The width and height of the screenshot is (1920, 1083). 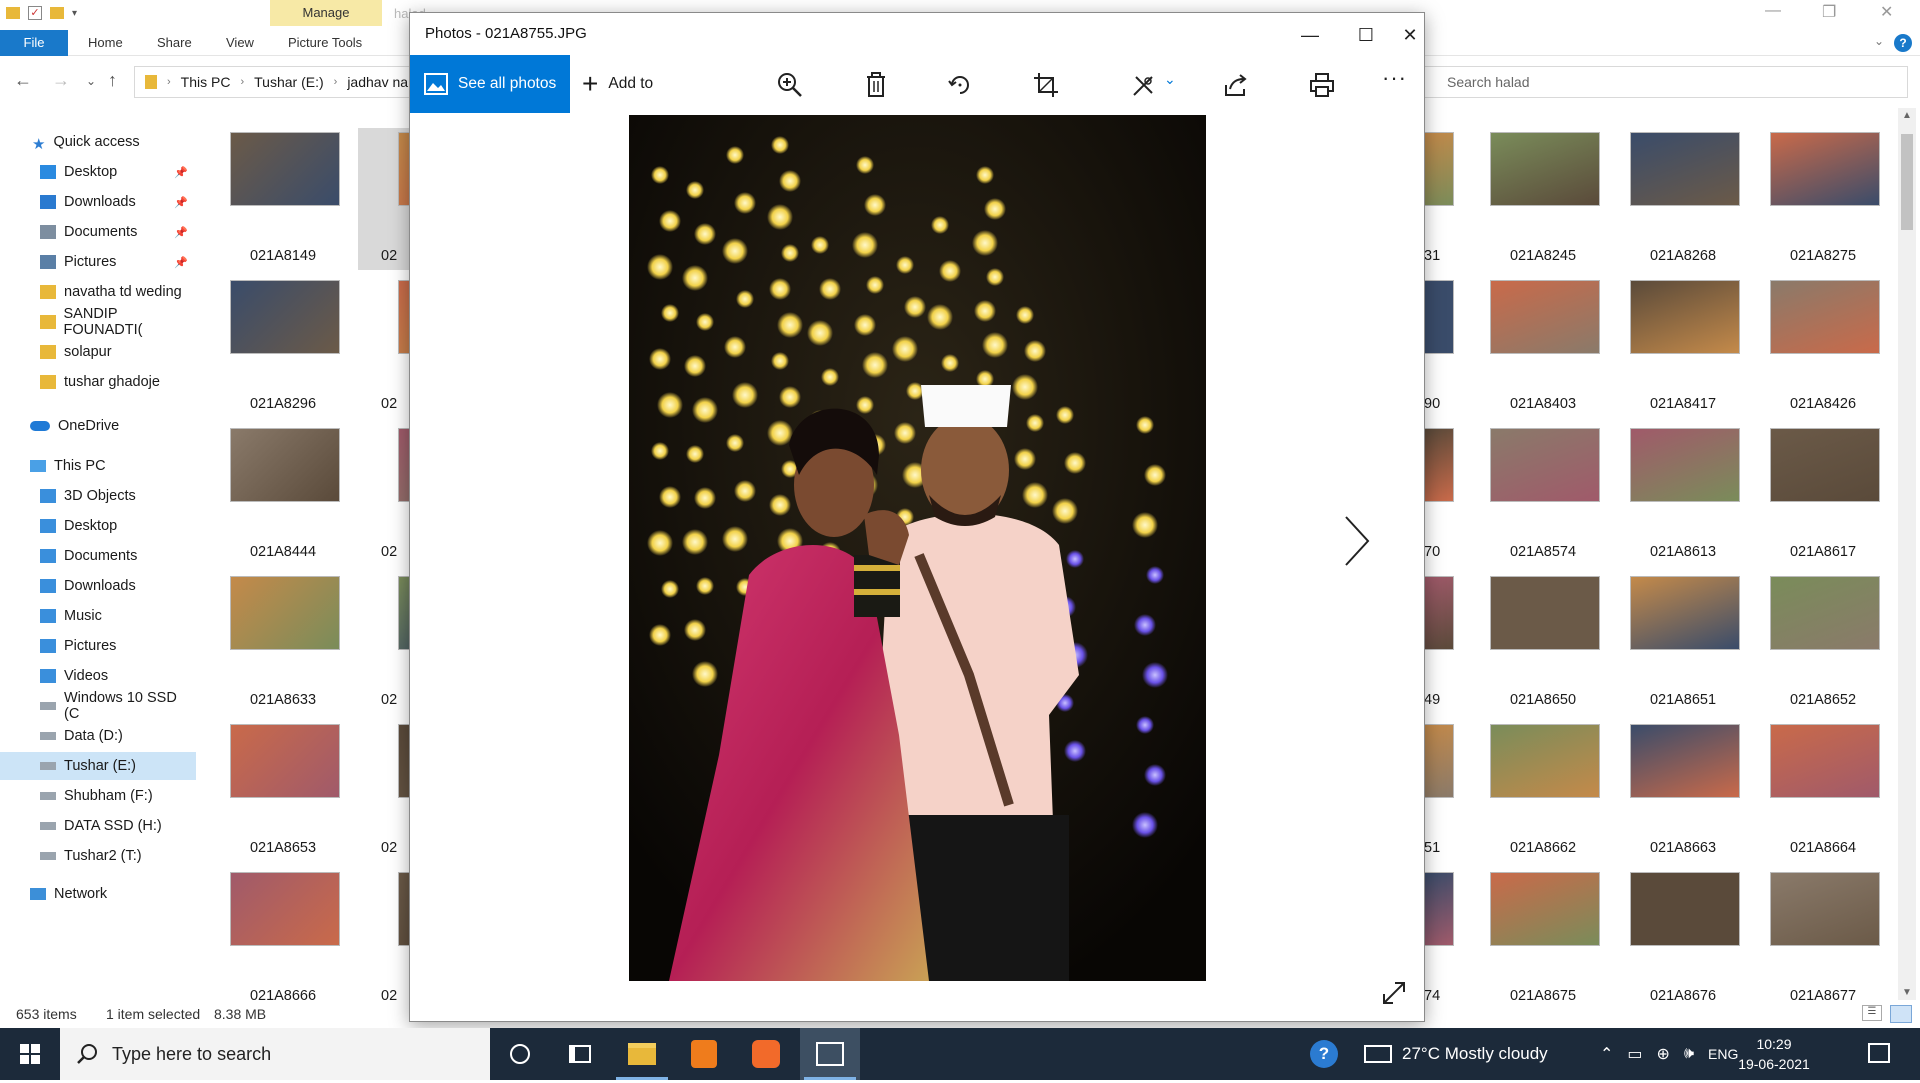 What do you see at coordinates (1543, 199) in the screenshot?
I see `file-thumbnail: 021A8245` at bounding box center [1543, 199].